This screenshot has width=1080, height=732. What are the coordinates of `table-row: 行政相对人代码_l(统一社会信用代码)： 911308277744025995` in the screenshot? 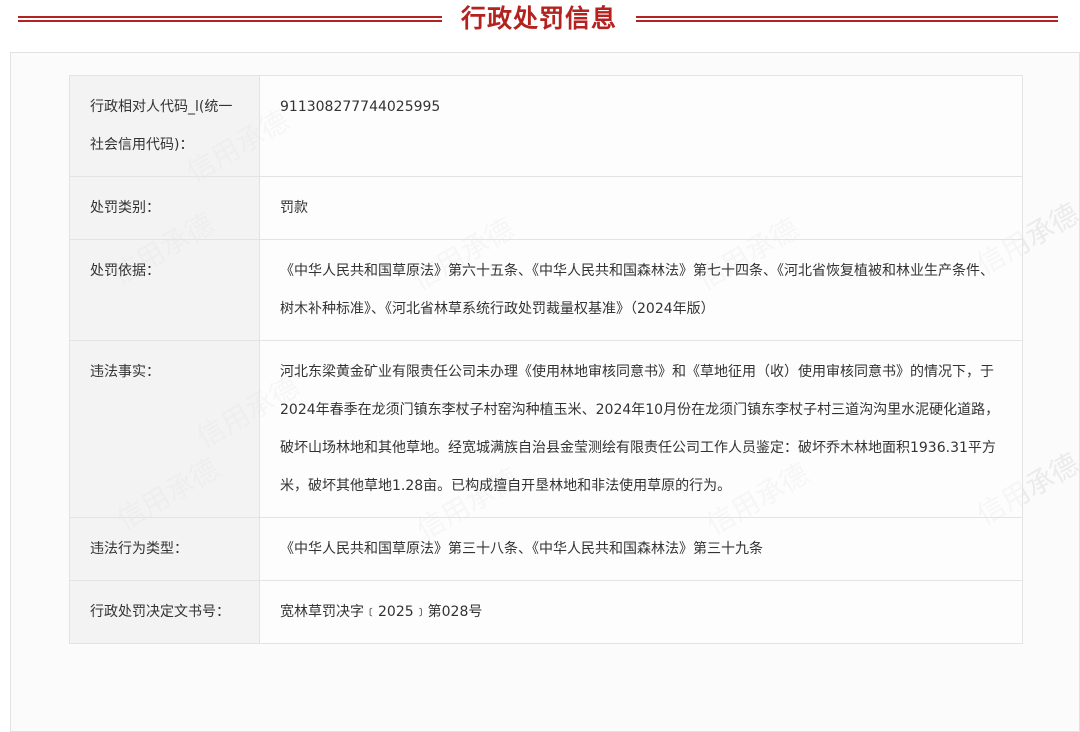 It's located at (546, 126).